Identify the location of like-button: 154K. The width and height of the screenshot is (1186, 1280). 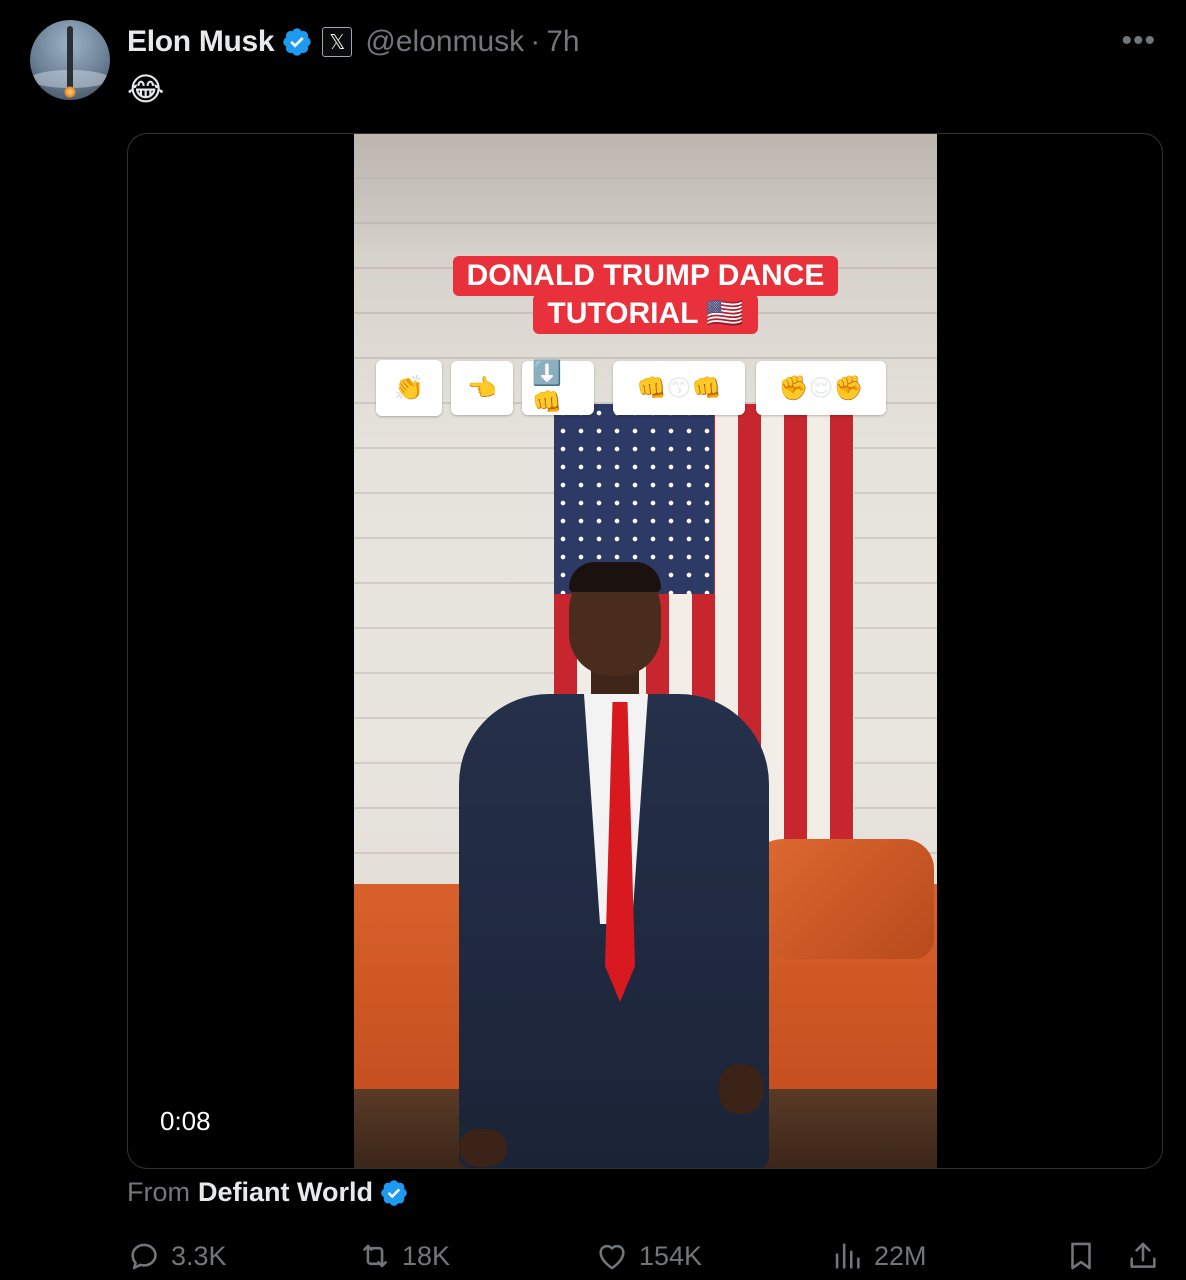
(648, 1256).